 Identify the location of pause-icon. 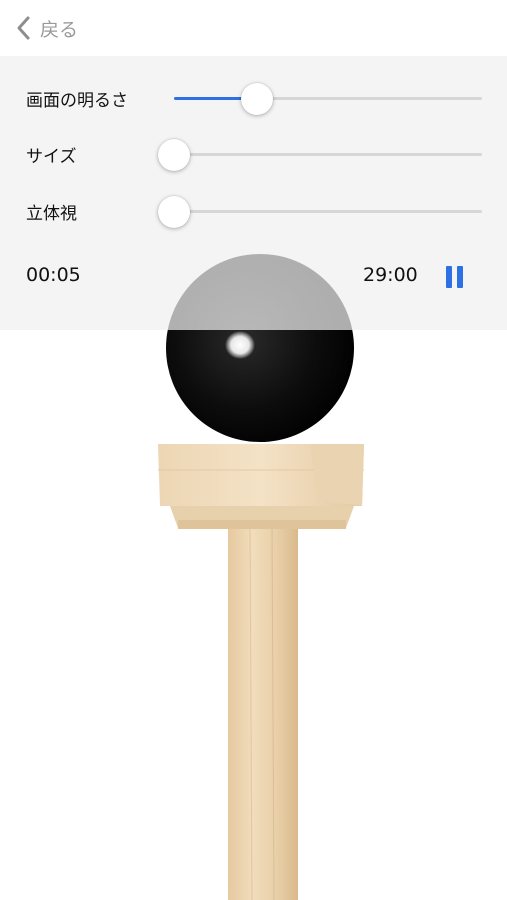
(449, 277).